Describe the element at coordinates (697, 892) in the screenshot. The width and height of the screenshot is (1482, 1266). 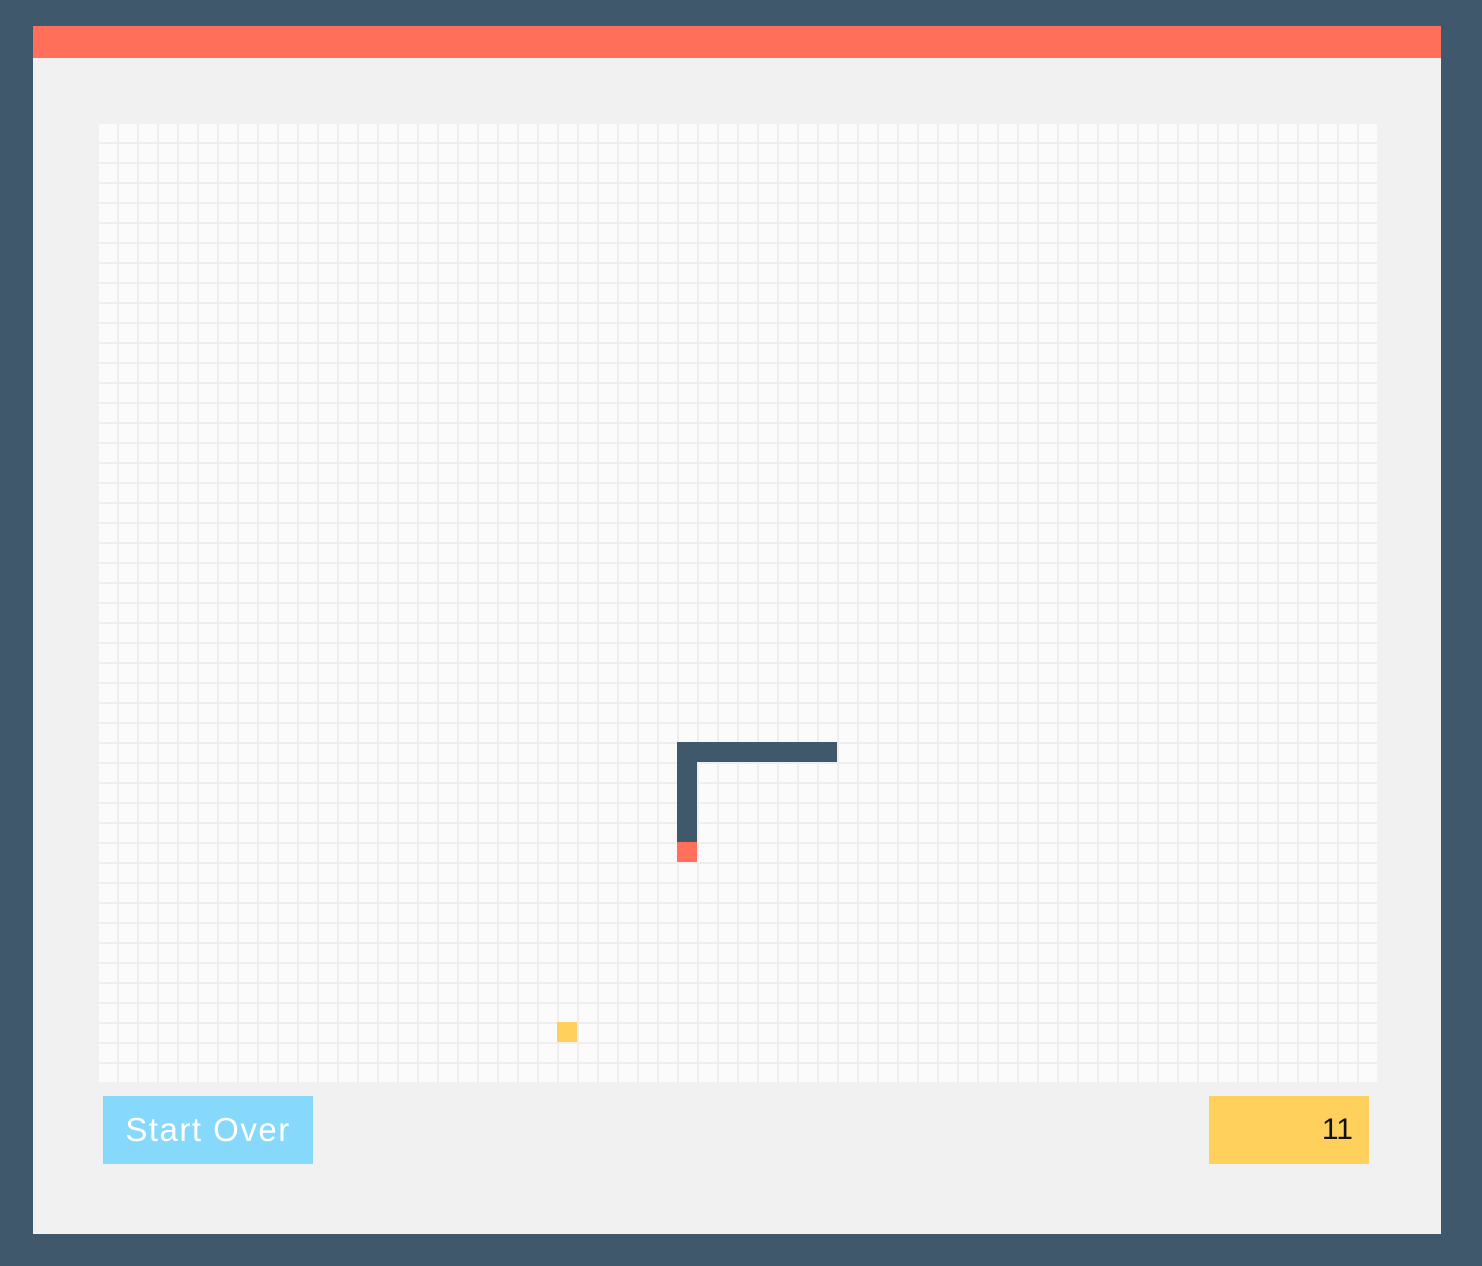
I see `board-canvas` at that location.